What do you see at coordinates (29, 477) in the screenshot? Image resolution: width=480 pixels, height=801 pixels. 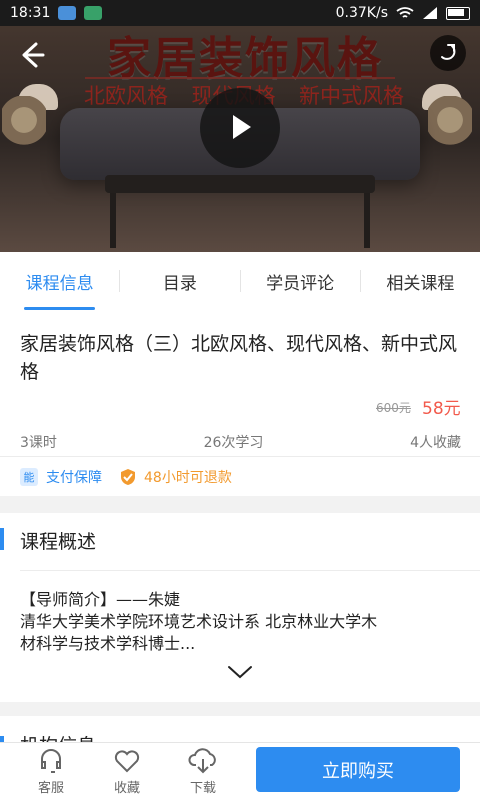 I see `payment-guarantee-icon: 能` at bounding box center [29, 477].